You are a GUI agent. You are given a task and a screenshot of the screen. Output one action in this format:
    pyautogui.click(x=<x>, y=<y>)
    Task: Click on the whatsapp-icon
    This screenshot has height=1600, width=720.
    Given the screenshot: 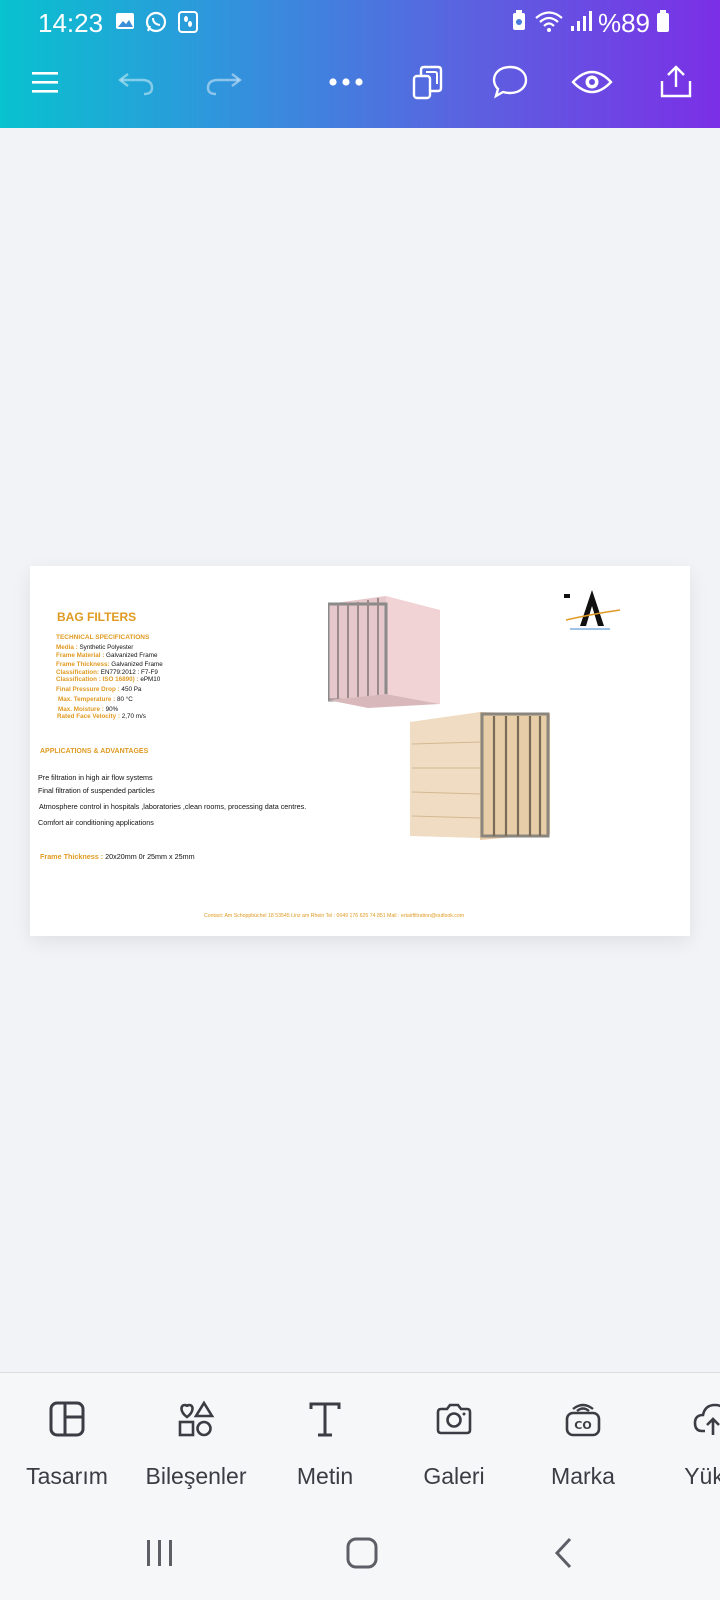 What is the action you would take?
    pyautogui.click(x=156, y=24)
    